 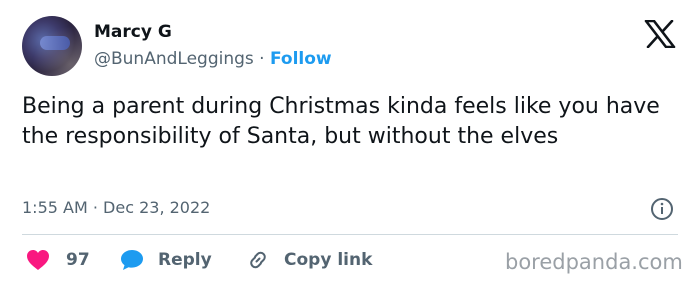 I want to click on heart-icon, so click(x=38, y=260).